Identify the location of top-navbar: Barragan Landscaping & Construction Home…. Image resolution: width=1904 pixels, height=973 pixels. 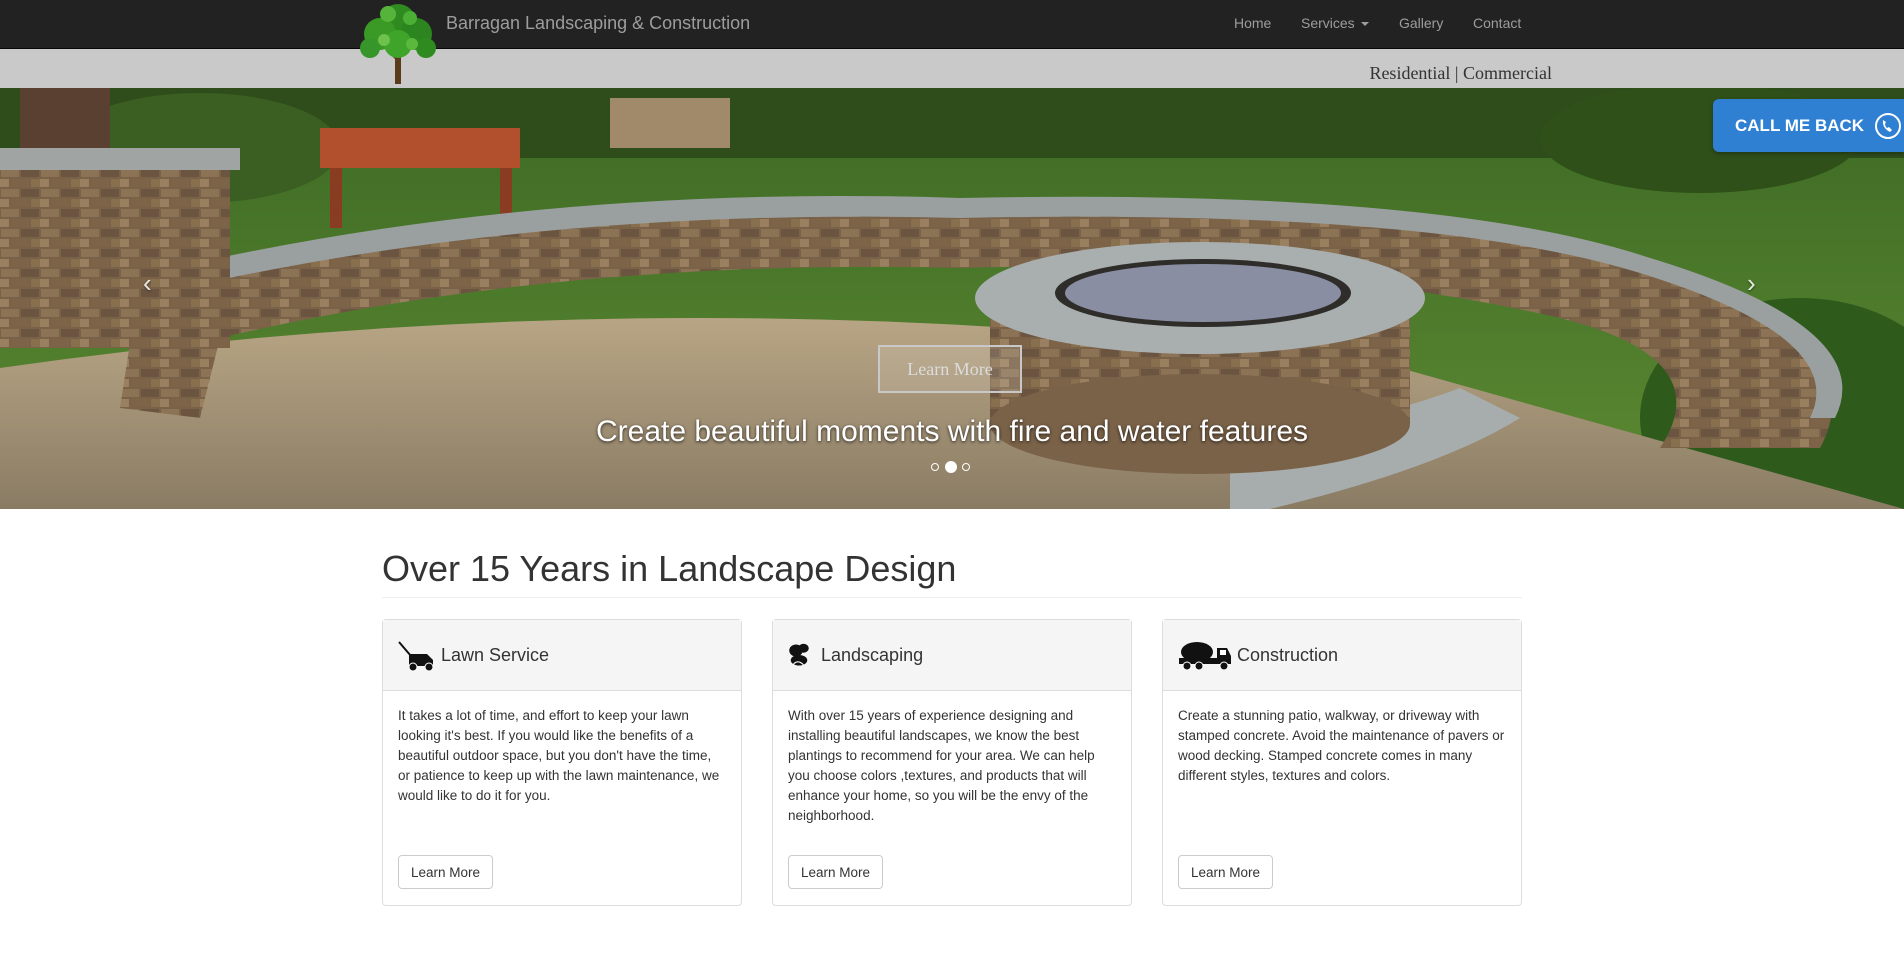
(952, 24).